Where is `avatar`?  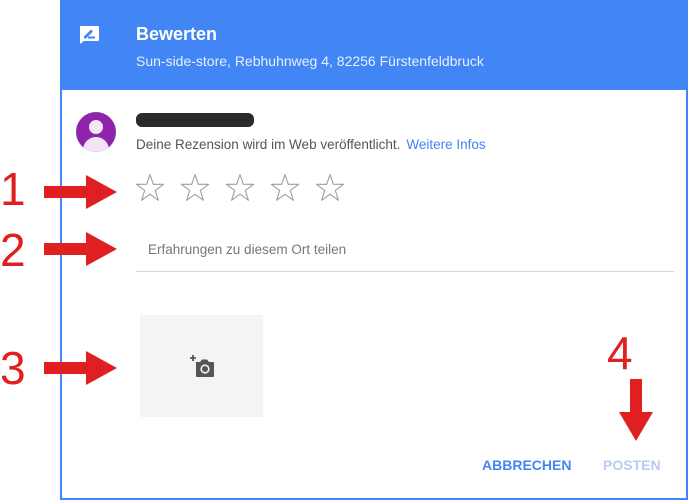 avatar is located at coordinates (96, 132).